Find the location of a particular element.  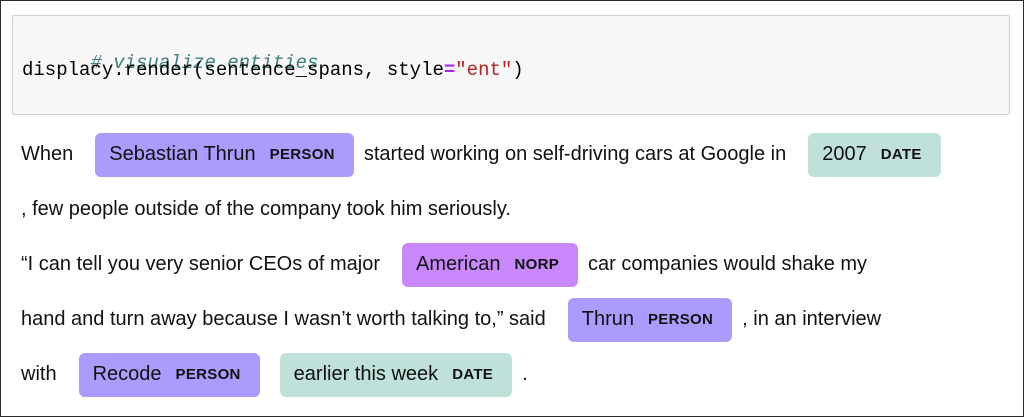

entity-date: earlier this week DATE is located at coordinates (396, 374).